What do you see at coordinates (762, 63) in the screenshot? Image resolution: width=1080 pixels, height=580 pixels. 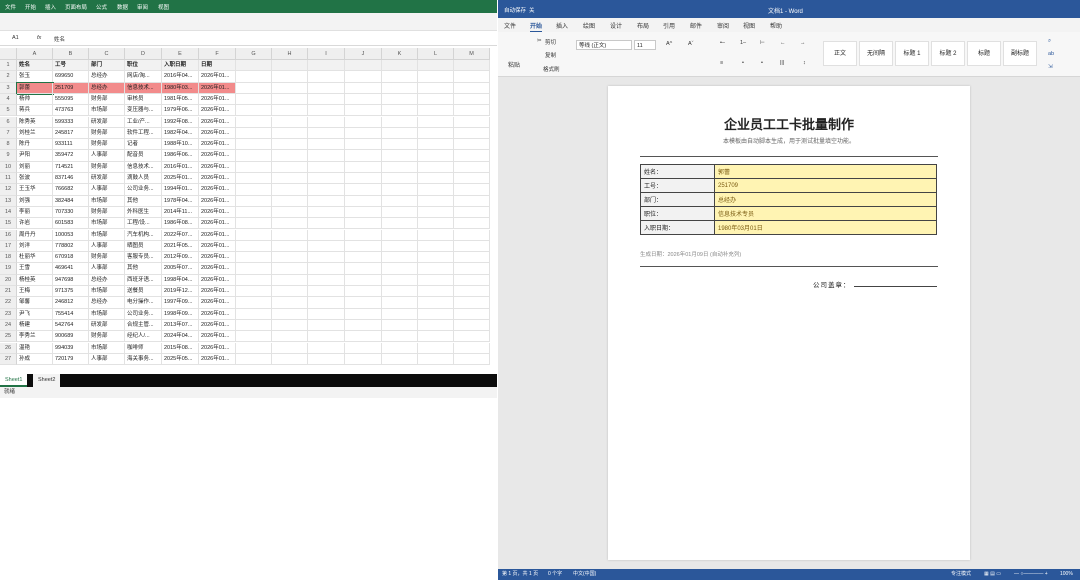 I see `shading-icon: •` at bounding box center [762, 63].